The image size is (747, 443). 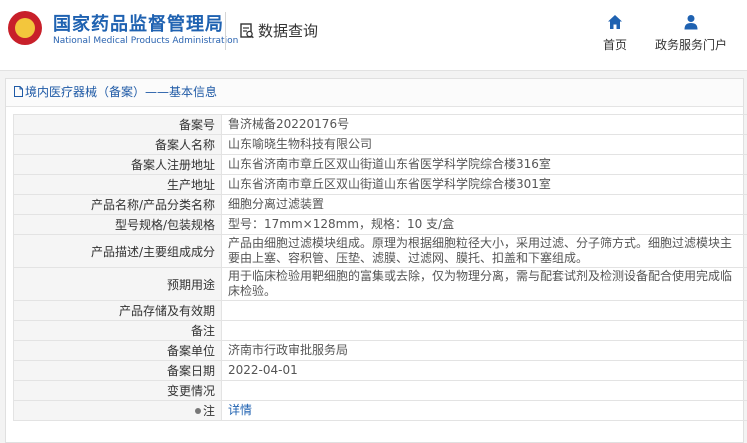 I want to click on table-row: 型号规格/包装规格型号：17mm×128mm，规格：10 支/盒, so click(x=380, y=225).